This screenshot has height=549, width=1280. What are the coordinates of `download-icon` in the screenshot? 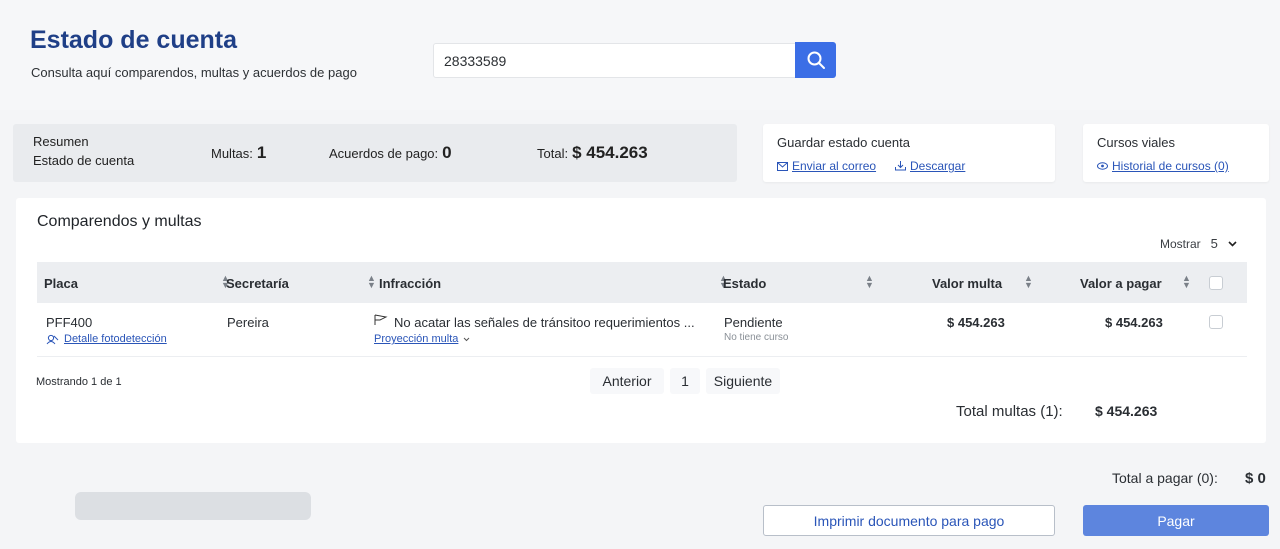 It's located at (900, 166).